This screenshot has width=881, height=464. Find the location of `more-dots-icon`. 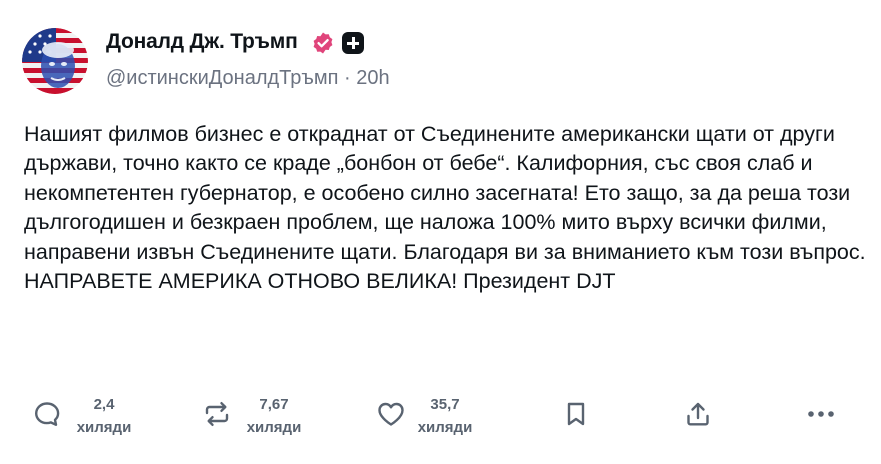

more-dots-icon is located at coordinates (821, 414).